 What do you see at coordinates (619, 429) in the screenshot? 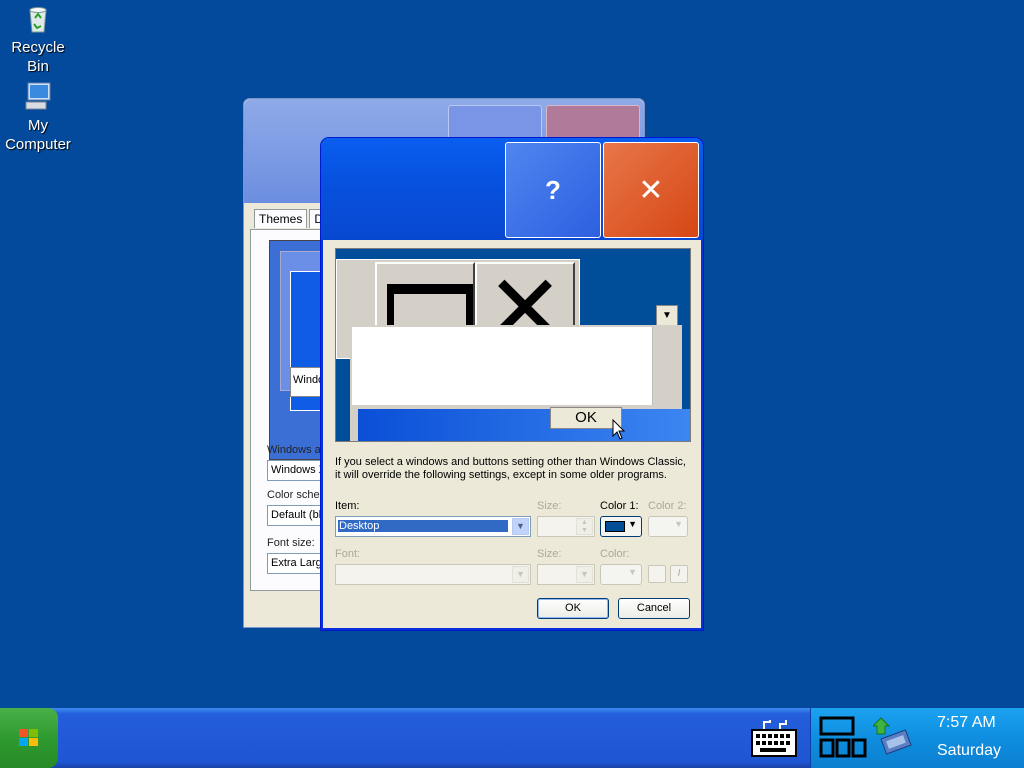
I see `mouse-cursor-icon` at bounding box center [619, 429].